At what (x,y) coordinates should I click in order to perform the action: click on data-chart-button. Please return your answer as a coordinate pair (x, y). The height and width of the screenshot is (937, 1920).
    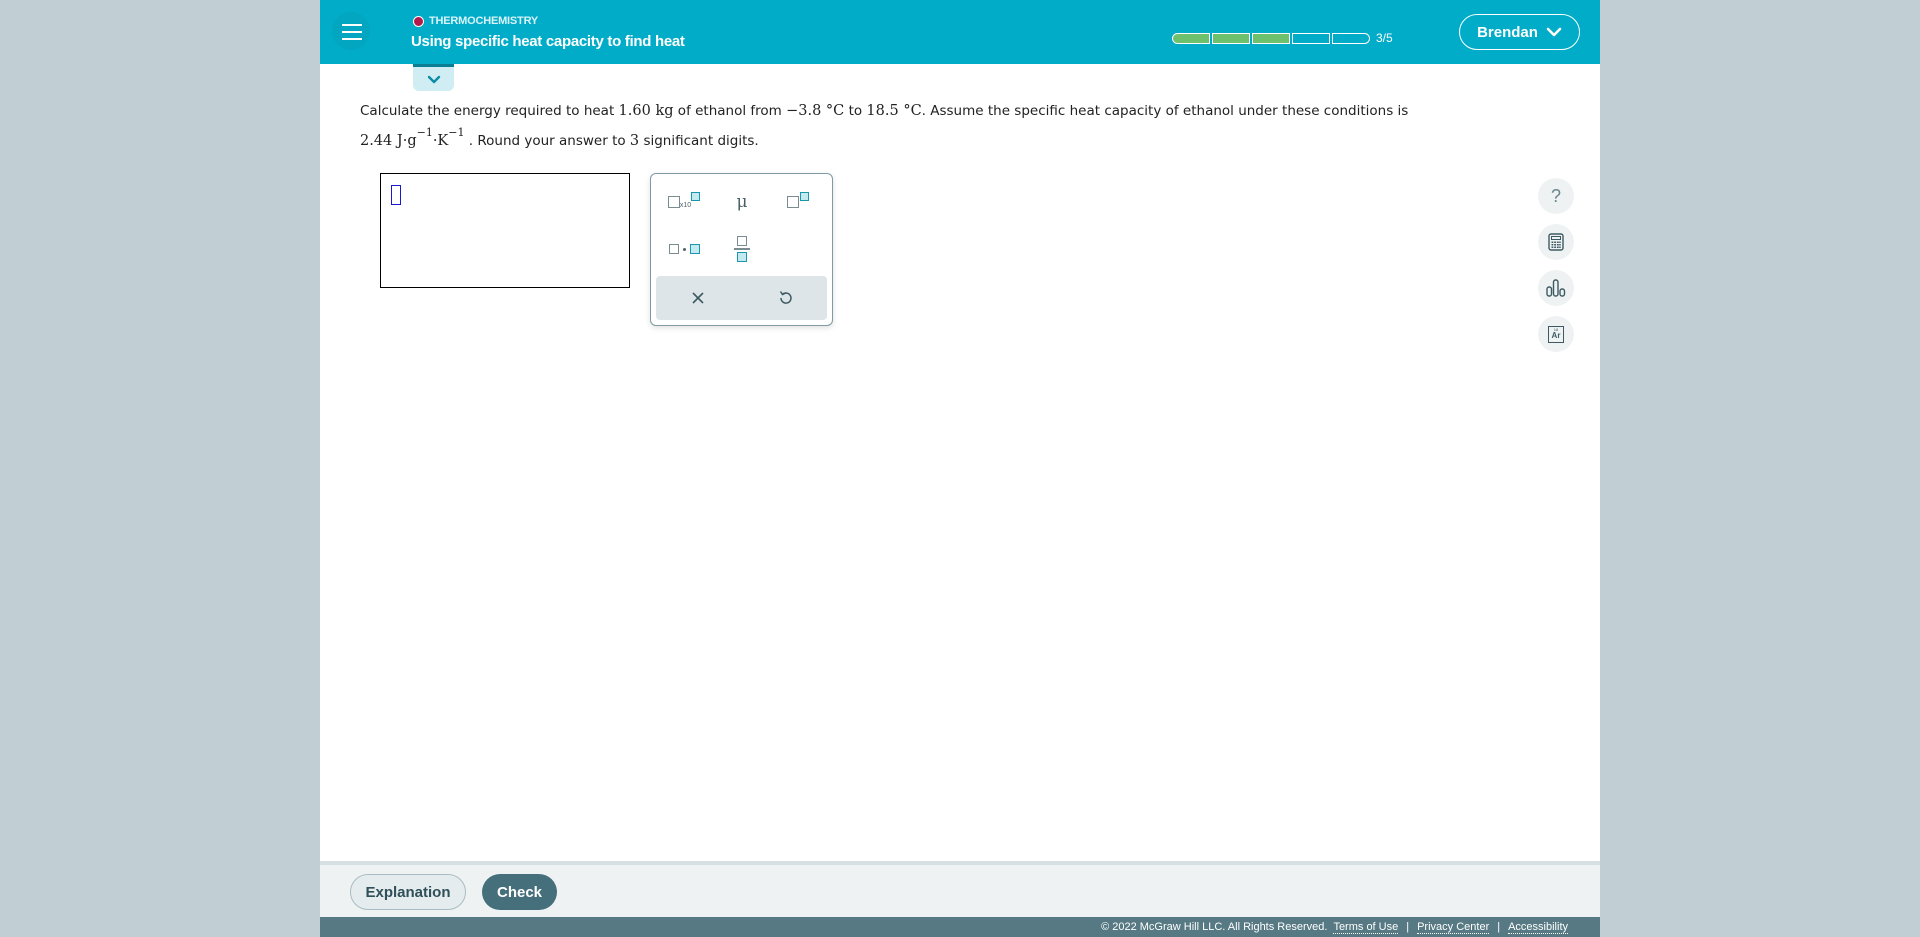
    Looking at the image, I should click on (1556, 288).